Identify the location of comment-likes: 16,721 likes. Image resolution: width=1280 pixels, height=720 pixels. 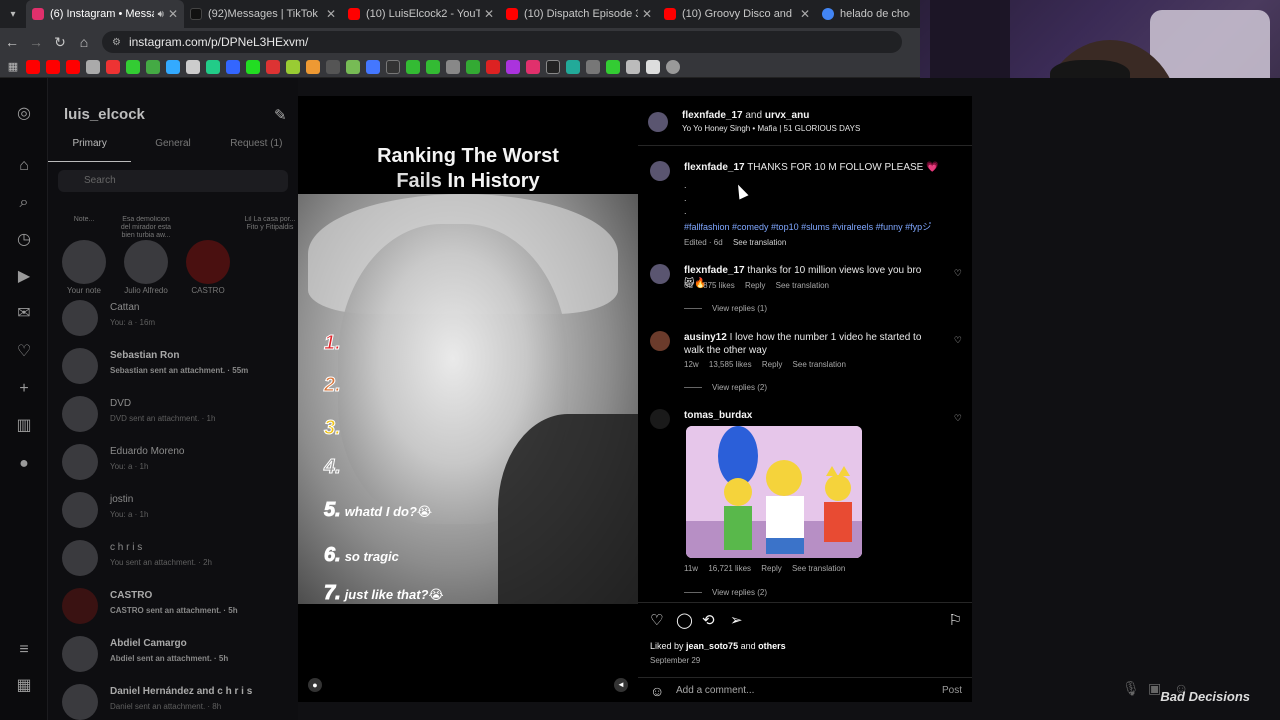
(729, 568).